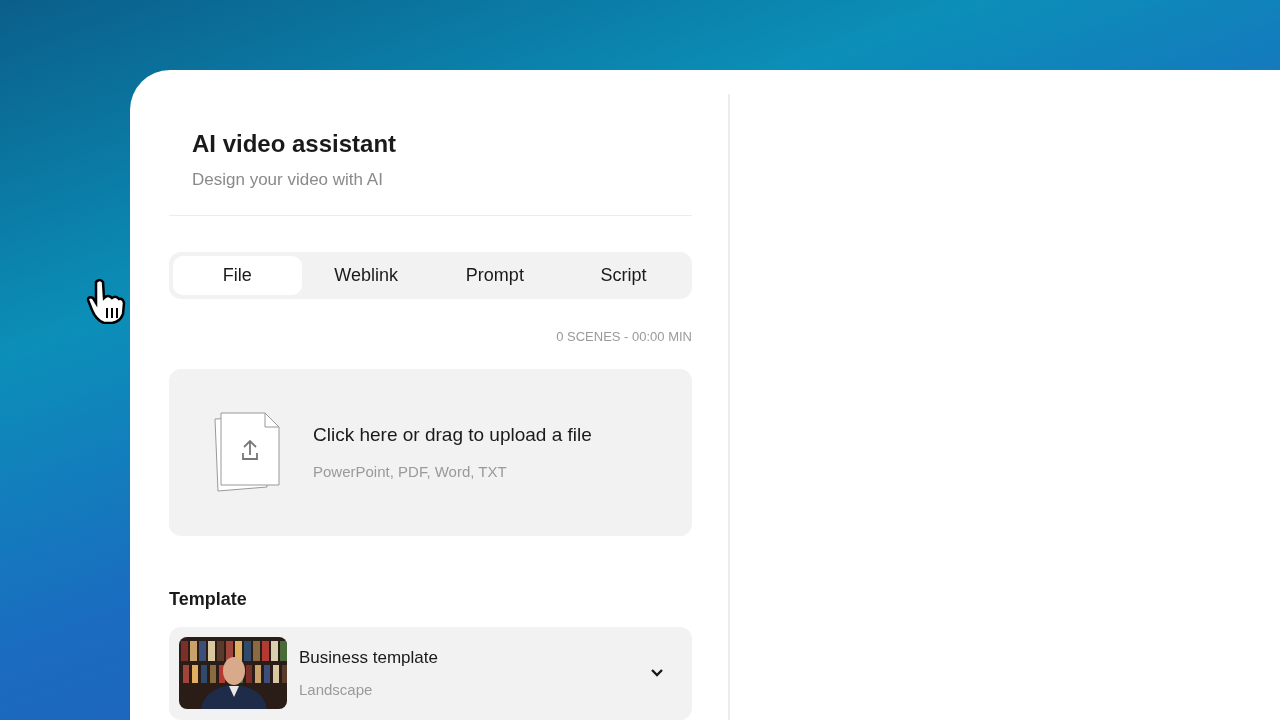 The height and width of the screenshot is (720, 1280). Describe the element at coordinates (624, 337) in the screenshot. I see `scene-summary: 0 SCENES - 00:00 MIN` at that location.